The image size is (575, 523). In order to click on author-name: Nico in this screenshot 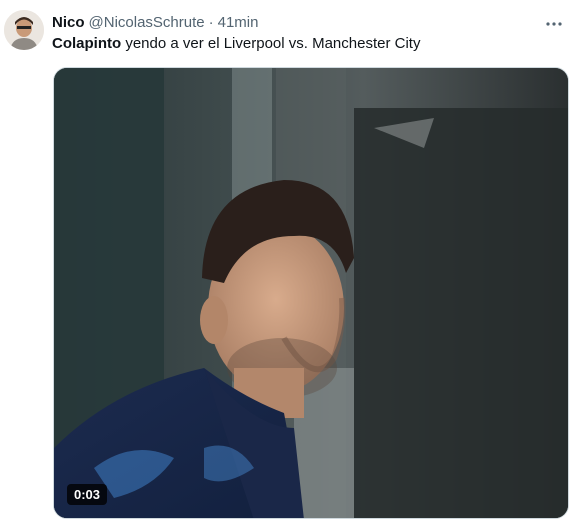, I will do `click(68, 22)`.